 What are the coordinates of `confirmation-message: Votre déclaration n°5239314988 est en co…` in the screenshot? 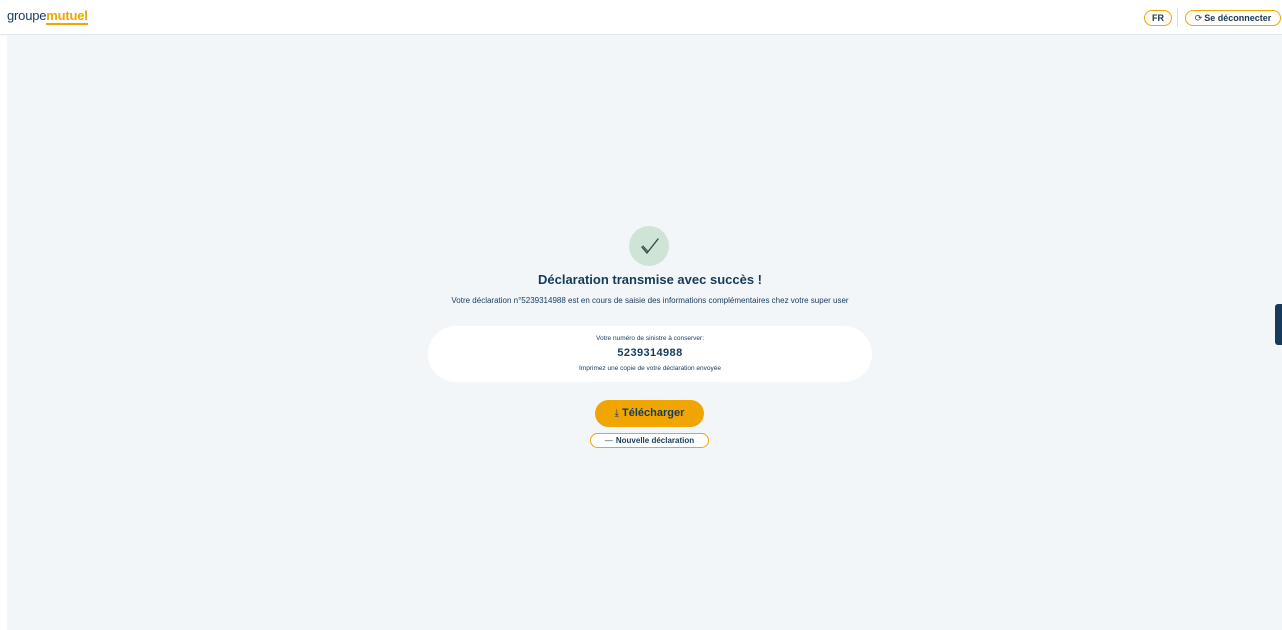 It's located at (650, 300).